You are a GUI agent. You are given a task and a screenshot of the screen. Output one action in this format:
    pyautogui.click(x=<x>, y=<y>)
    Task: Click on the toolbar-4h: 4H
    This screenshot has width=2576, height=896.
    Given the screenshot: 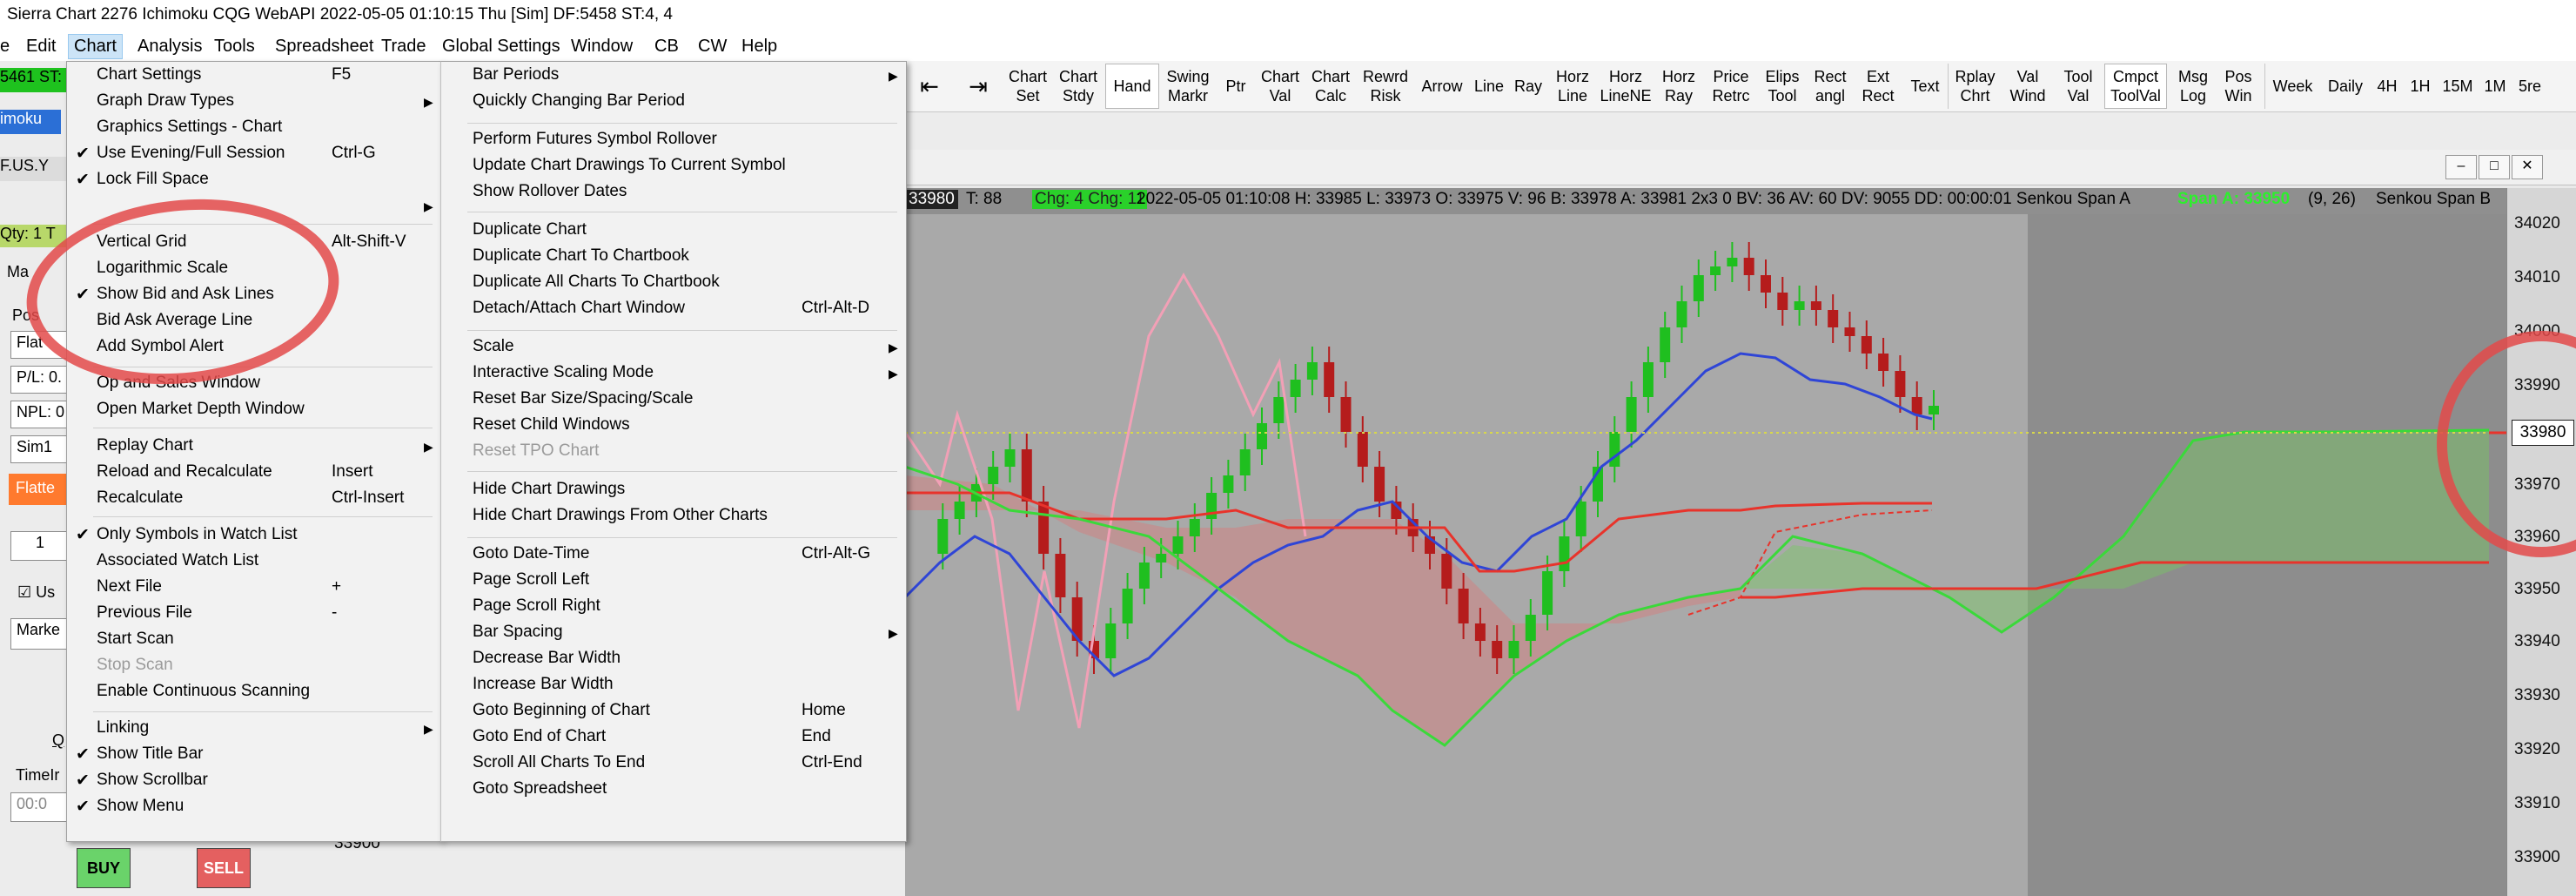 What is the action you would take?
    pyautogui.click(x=2387, y=86)
    